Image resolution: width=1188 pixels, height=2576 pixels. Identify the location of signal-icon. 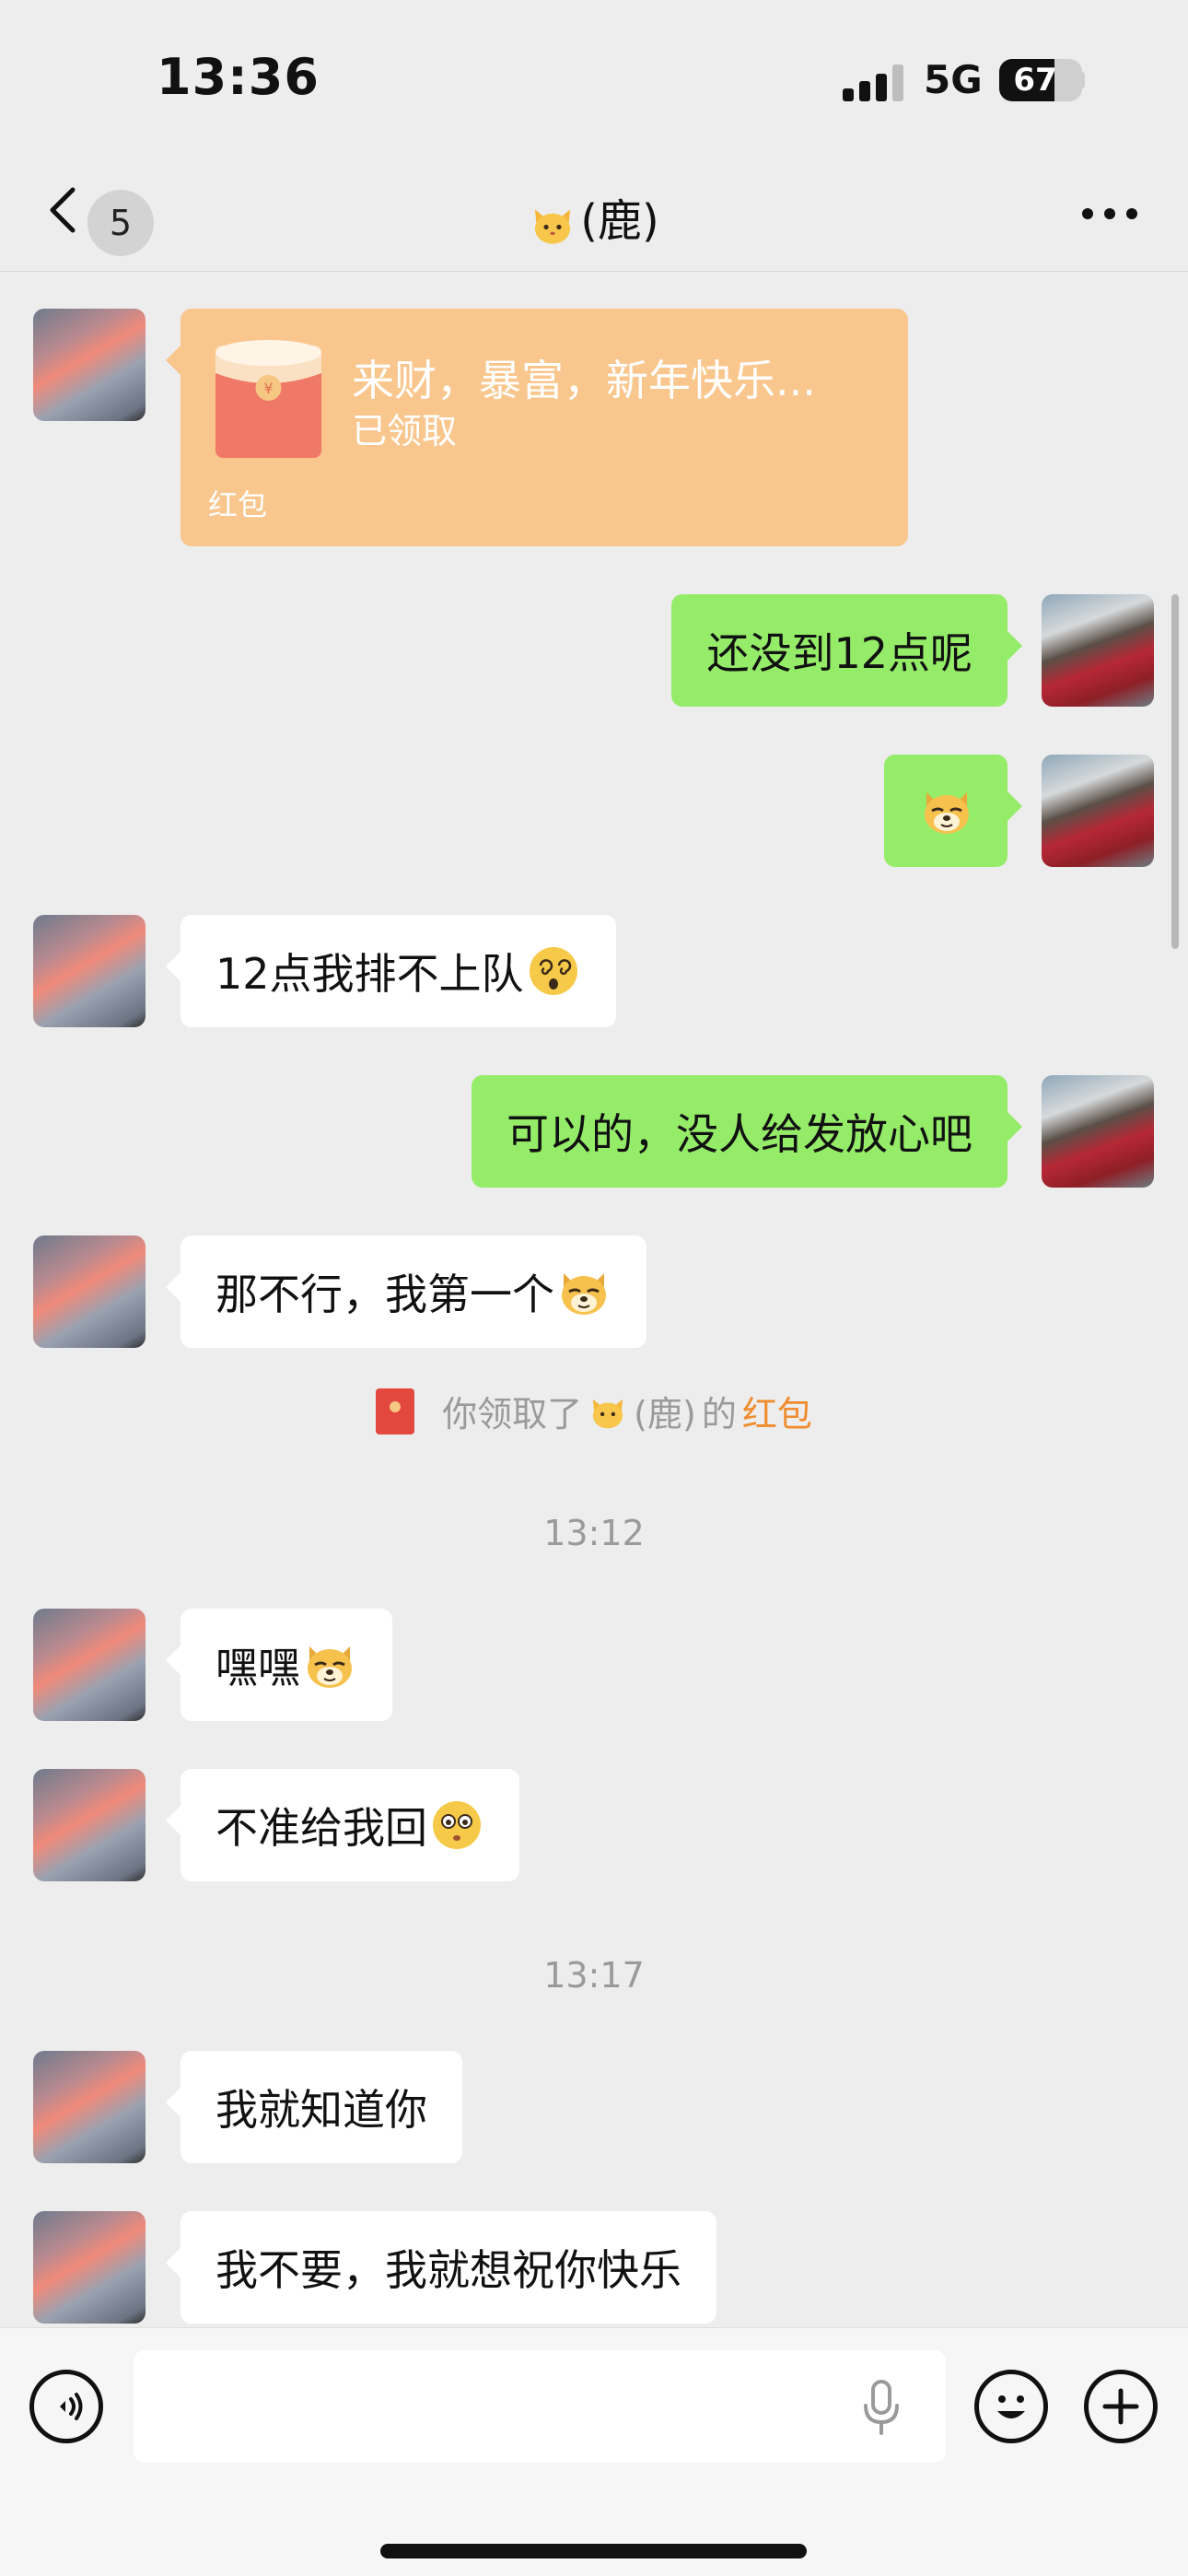
(875, 82).